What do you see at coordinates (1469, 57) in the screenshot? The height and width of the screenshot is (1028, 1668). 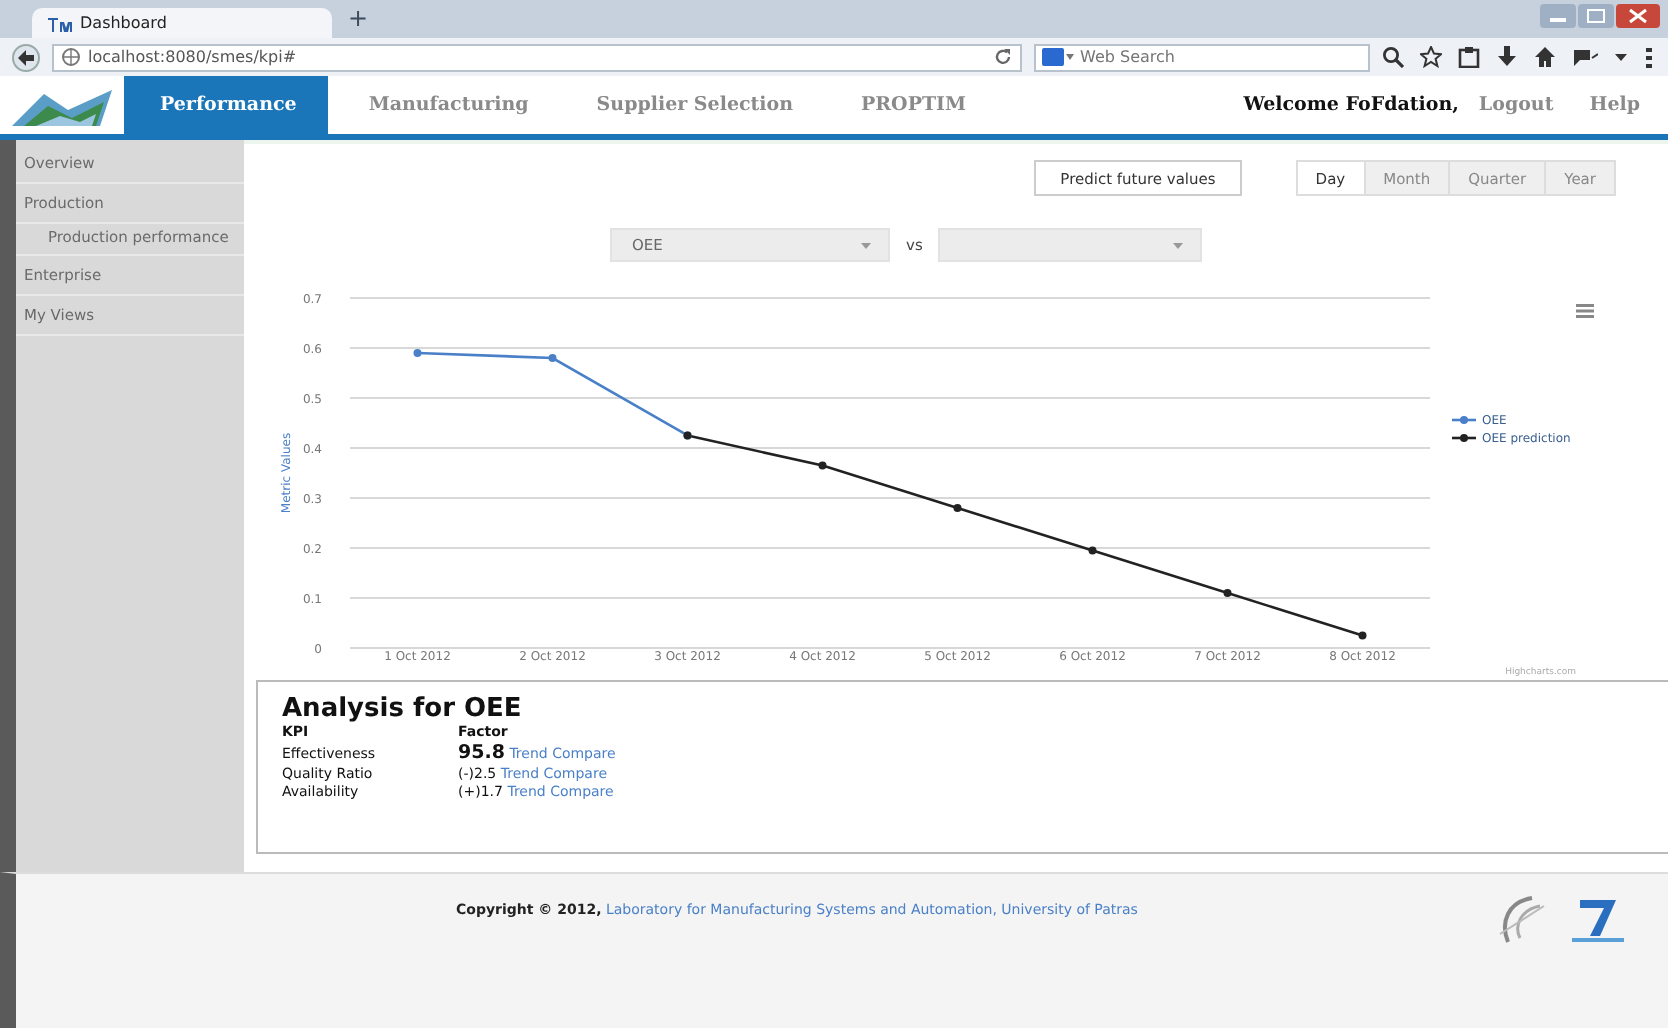 I see `clipboard-icon` at bounding box center [1469, 57].